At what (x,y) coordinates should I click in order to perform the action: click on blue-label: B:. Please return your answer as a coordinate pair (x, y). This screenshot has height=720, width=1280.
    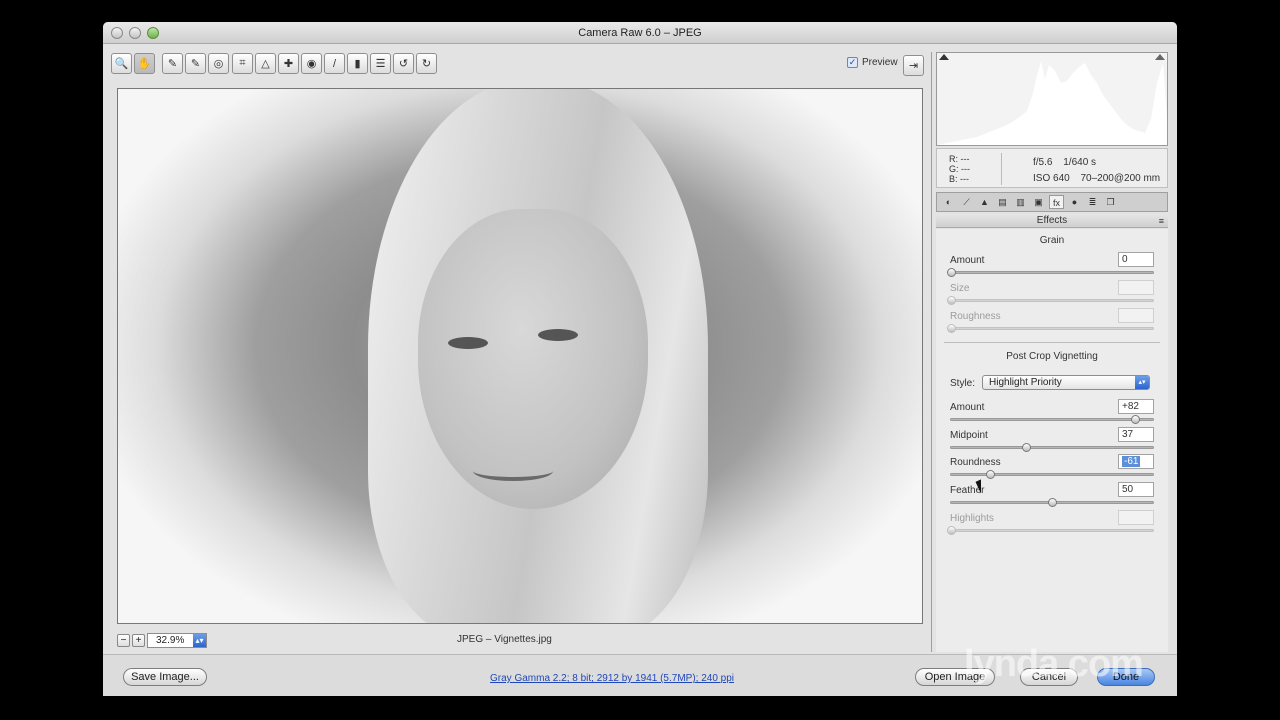
    Looking at the image, I should click on (953, 179).